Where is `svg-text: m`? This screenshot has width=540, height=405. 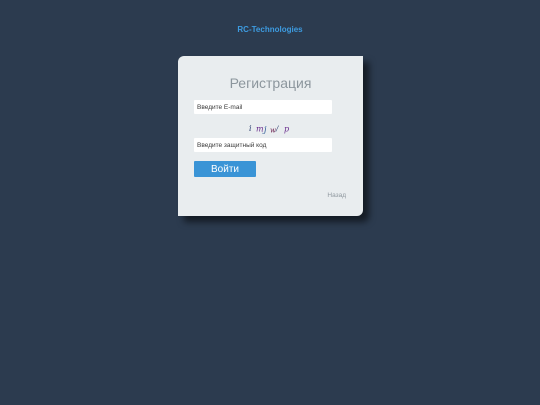
svg-text: m is located at coordinates (260, 129).